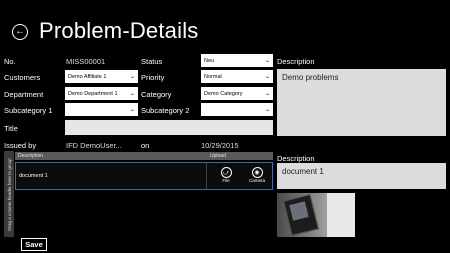 This screenshot has height=253, width=450. Describe the element at coordinates (303, 171) in the screenshot. I see `document-description-text: document 1` at that location.